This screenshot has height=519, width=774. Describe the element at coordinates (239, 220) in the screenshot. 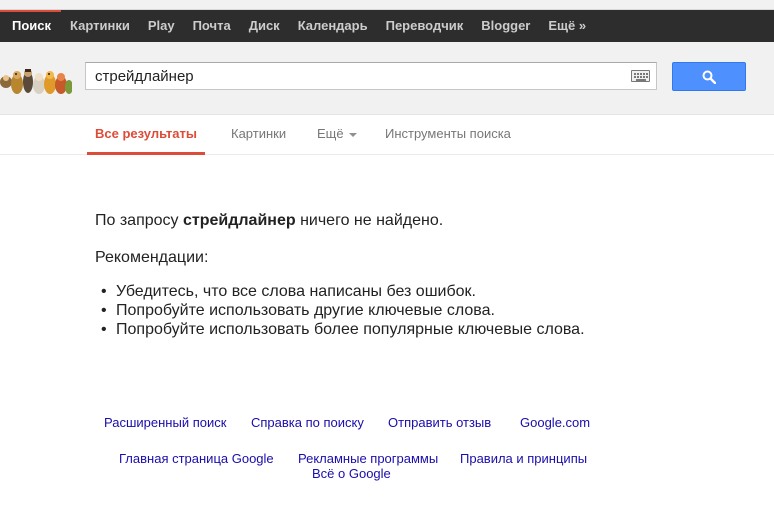

I see `no-results-query: стрейдлайнер` at that location.